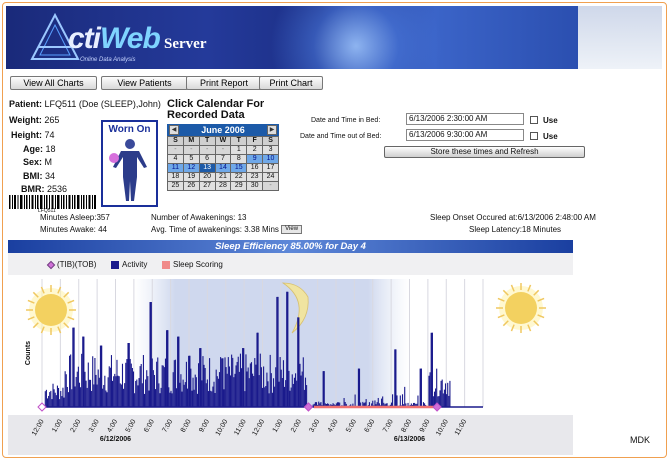  What do you see at coordinates (25, 120) in the screenshot?
I see `weight-label: Weight:` at bounding box center [25, 120].